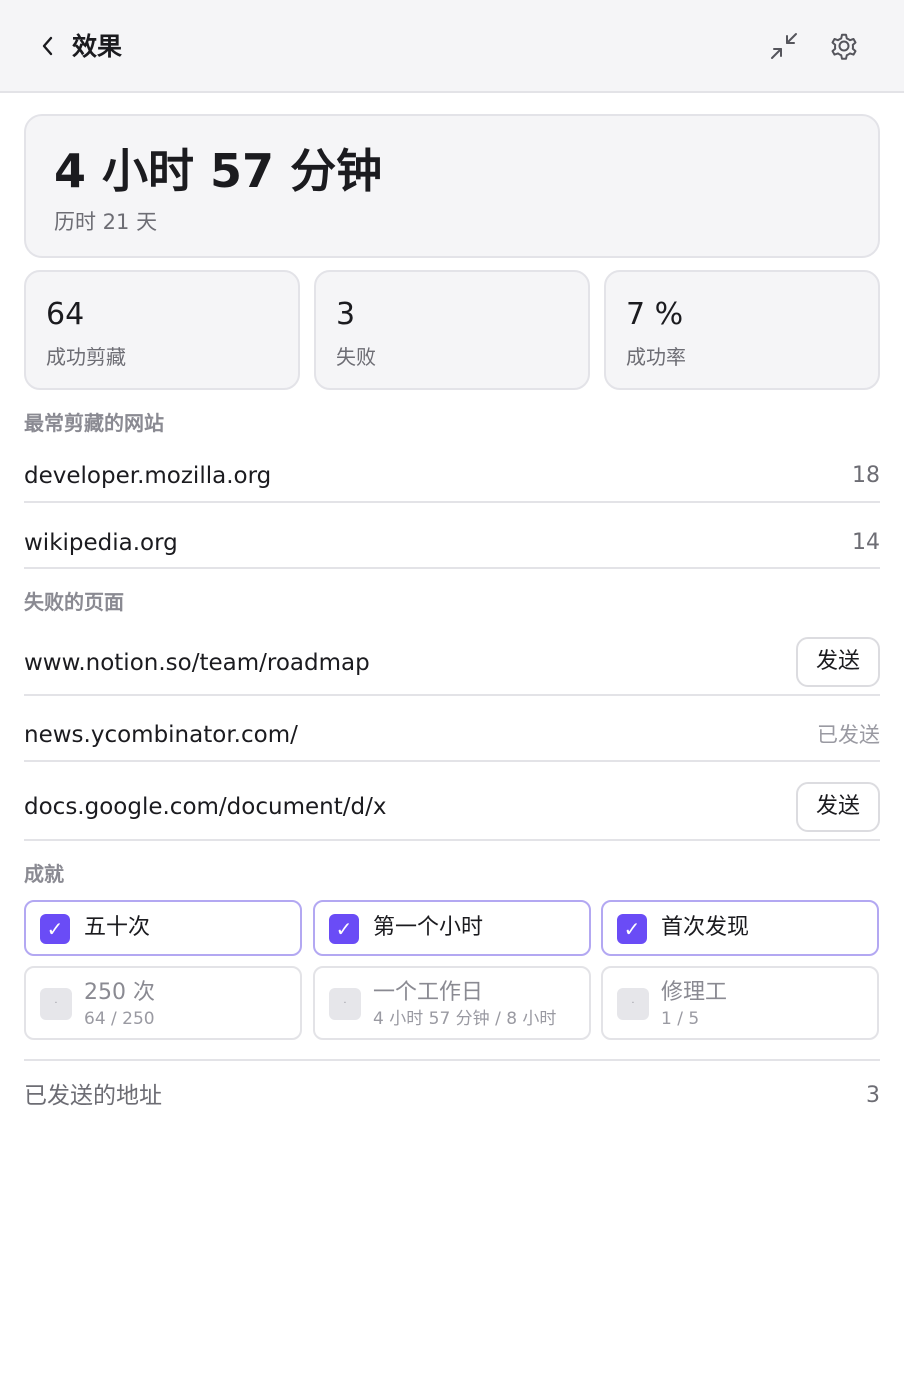  Describe the element at coordinates (742, 330) in the screenshot. I see `stat-card-rate: 7 % 成功率` at that location.